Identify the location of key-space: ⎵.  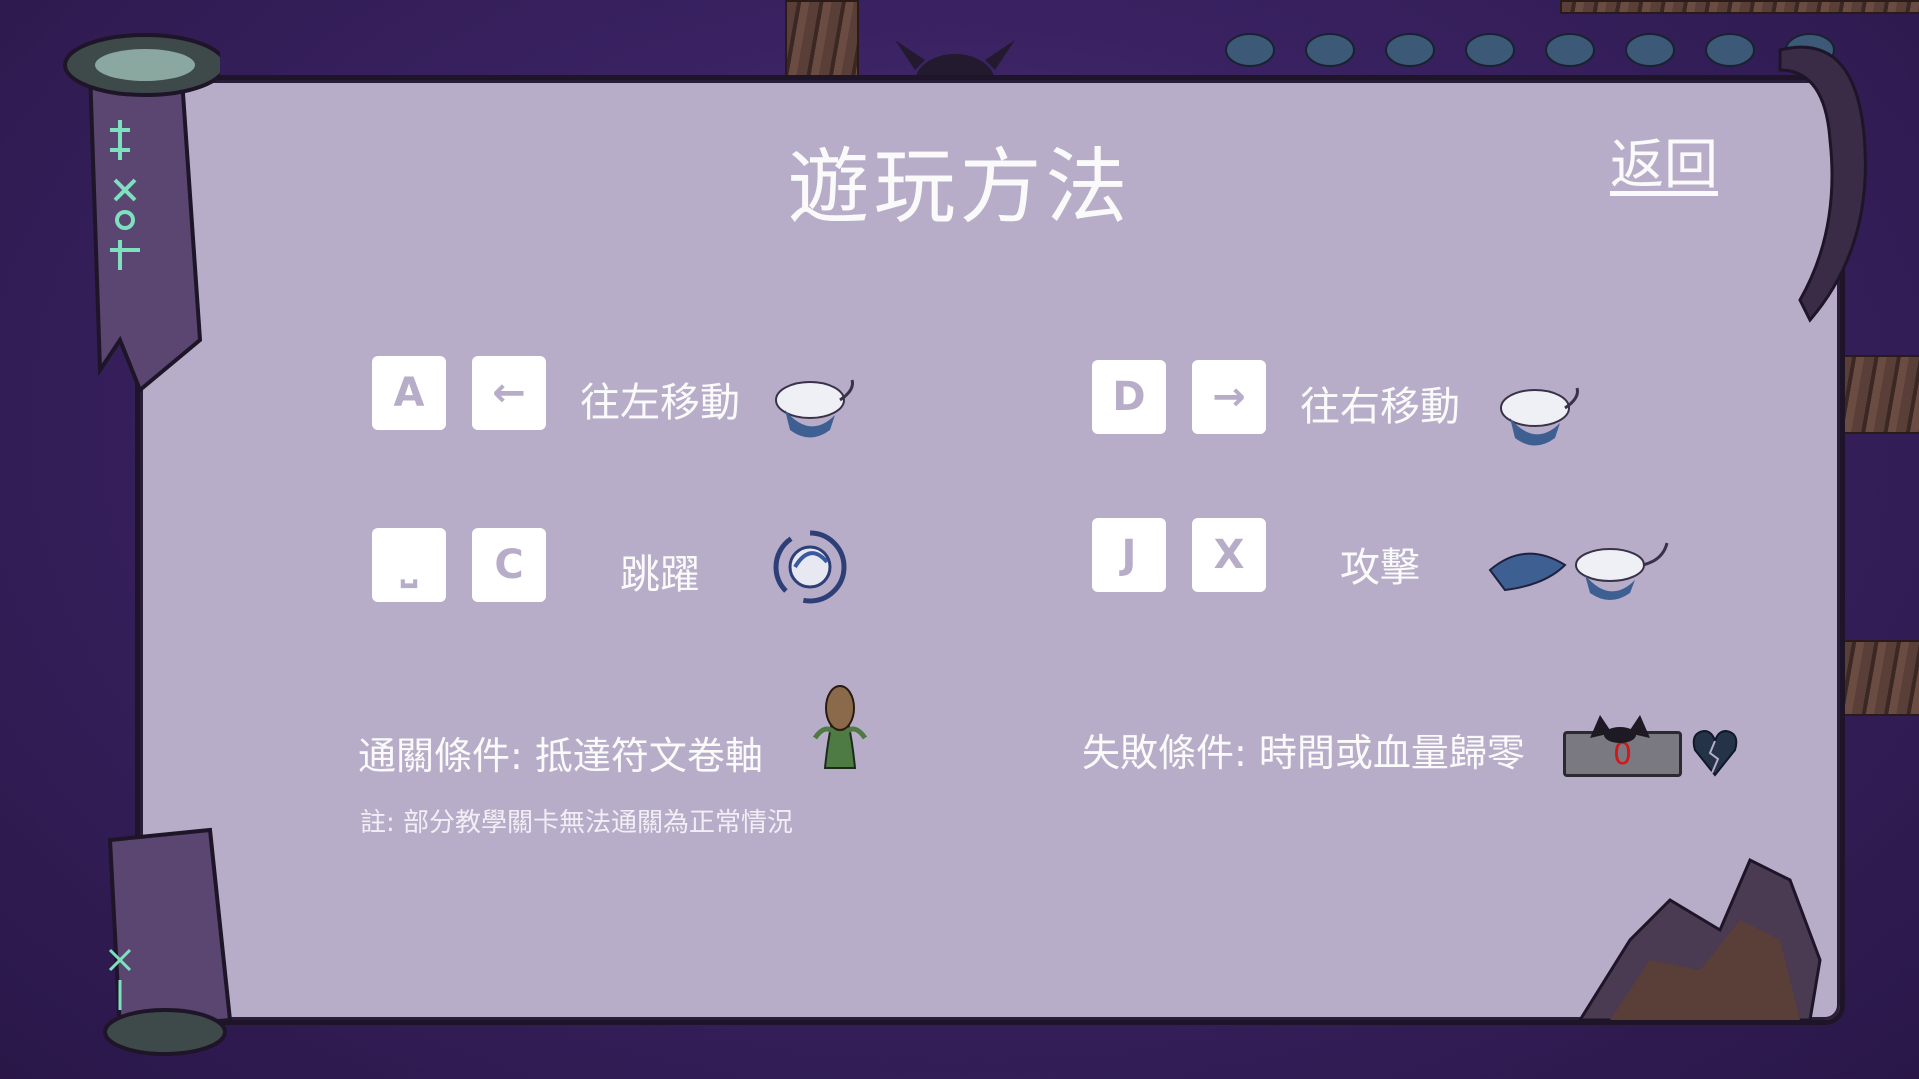
(409, 565).